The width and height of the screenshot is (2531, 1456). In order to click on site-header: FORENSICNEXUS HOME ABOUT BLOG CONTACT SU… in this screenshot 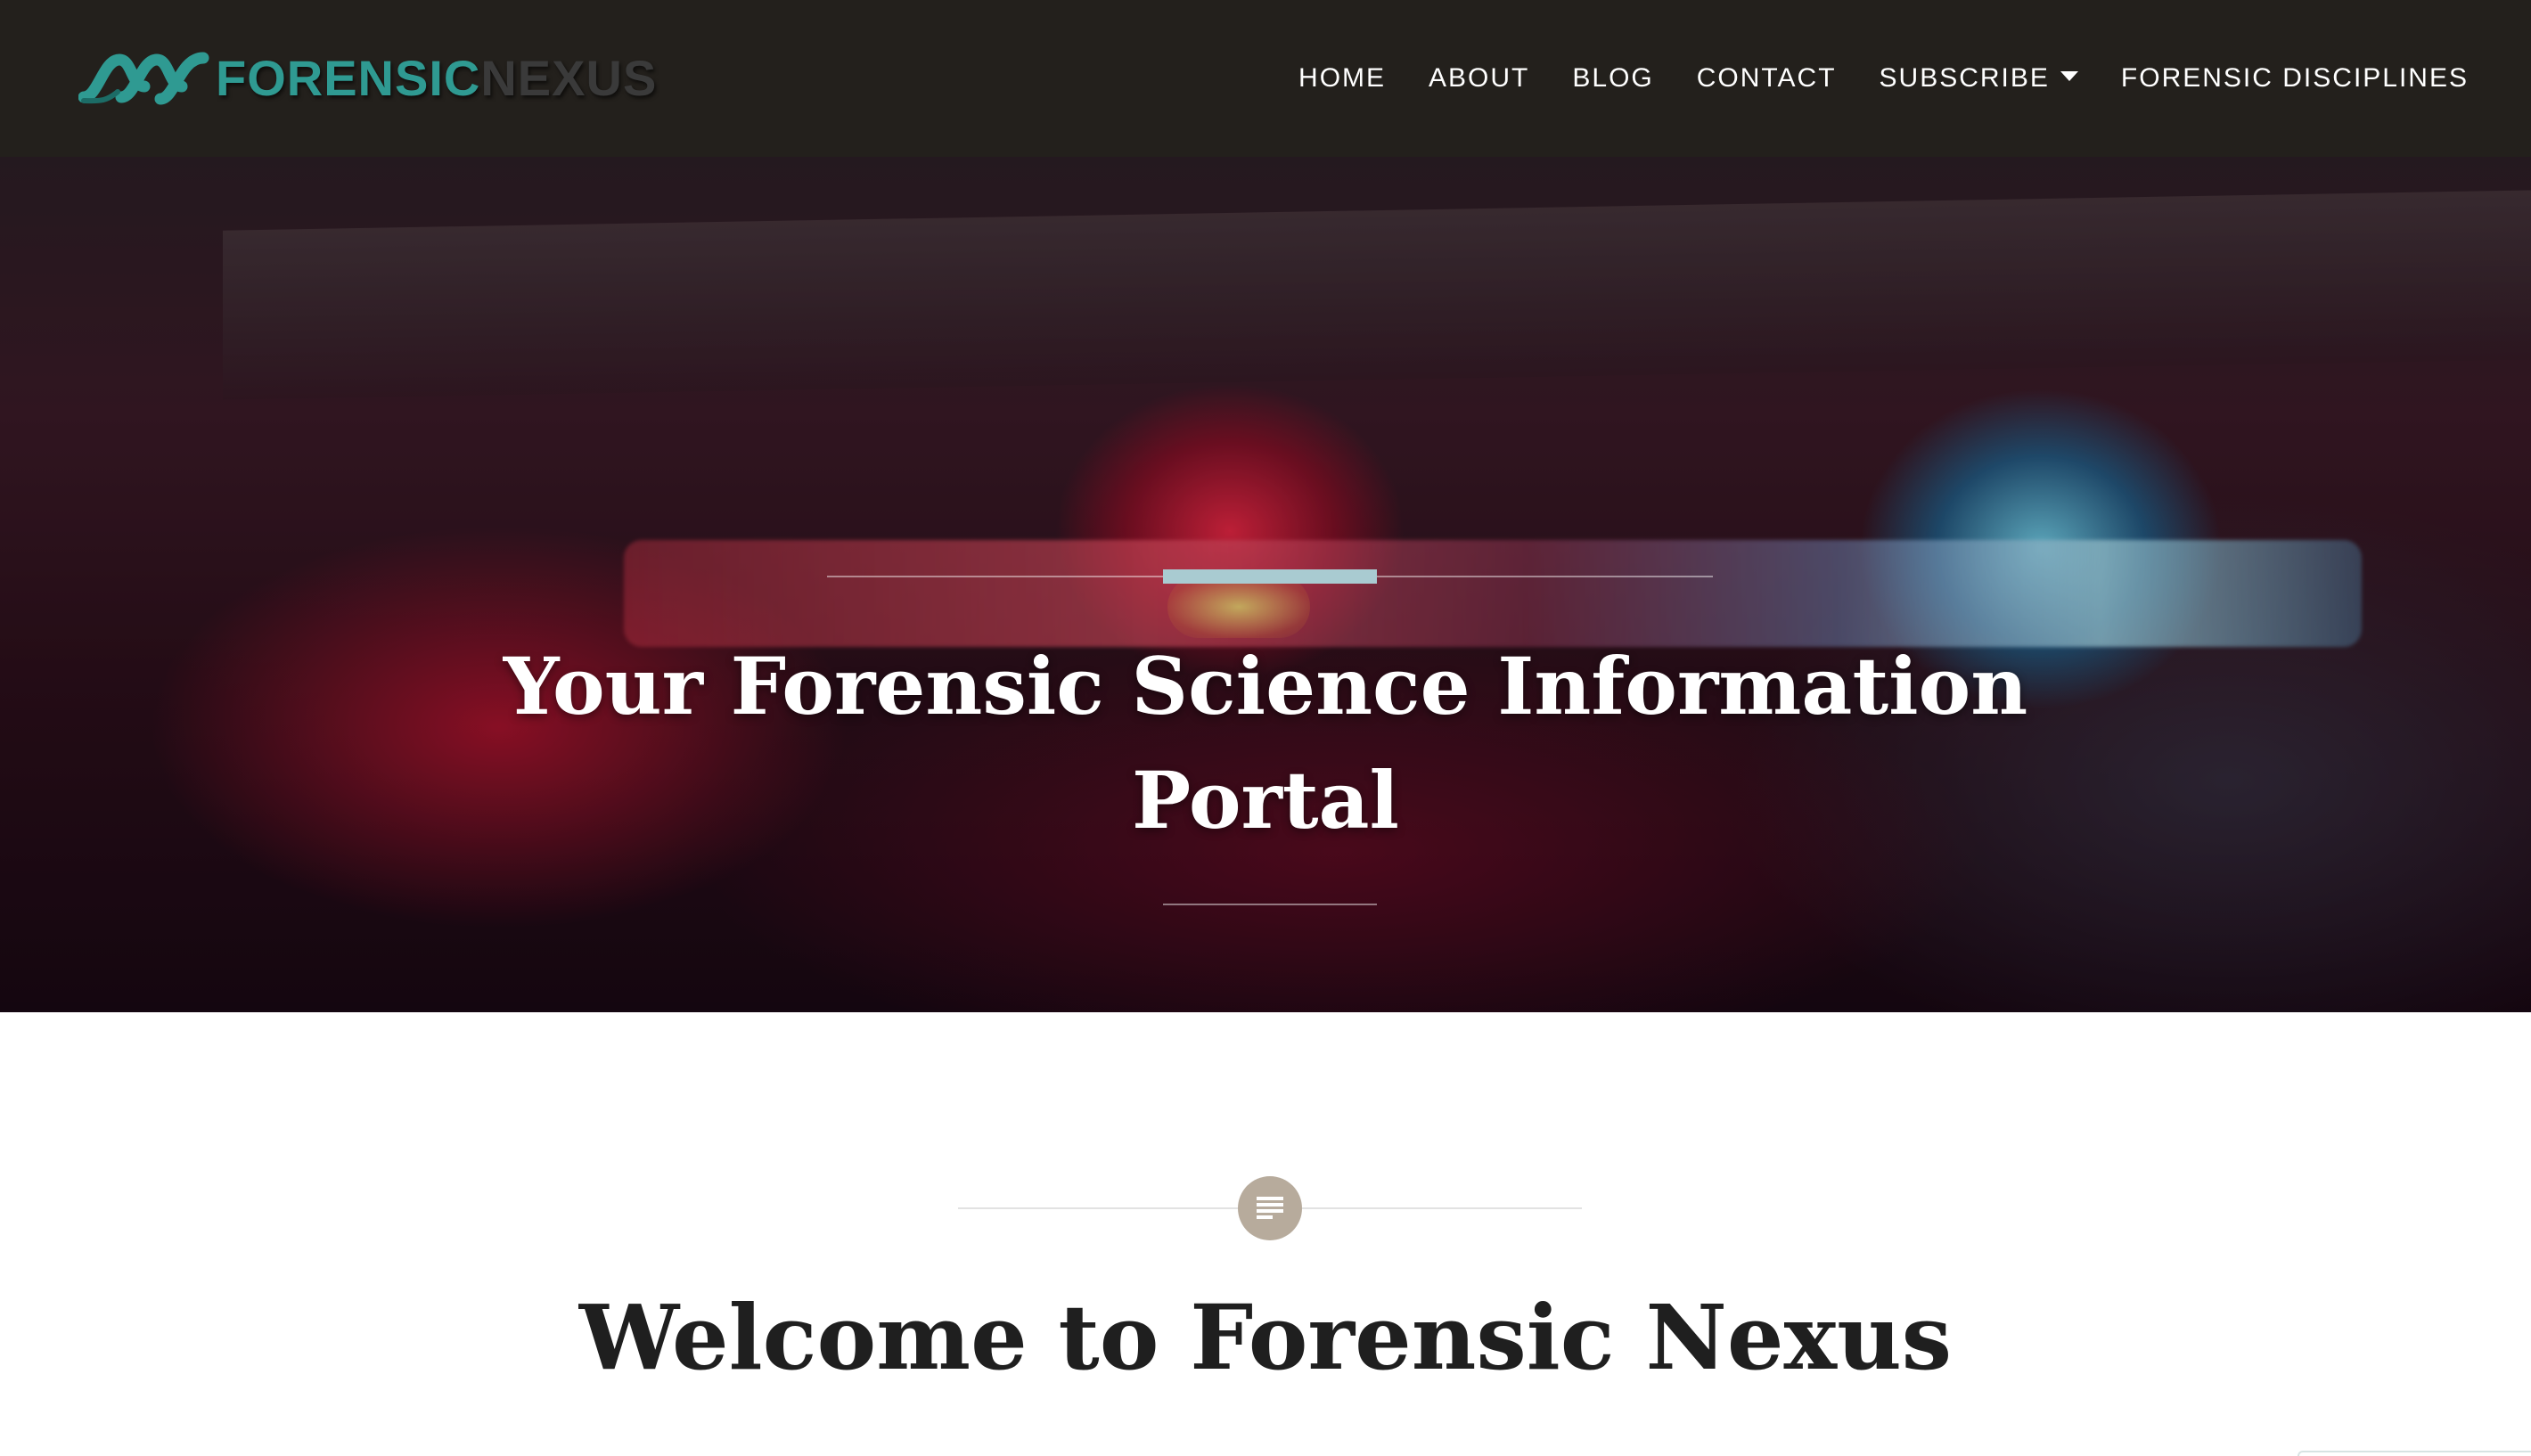, I will do `click(1265, 78)`.